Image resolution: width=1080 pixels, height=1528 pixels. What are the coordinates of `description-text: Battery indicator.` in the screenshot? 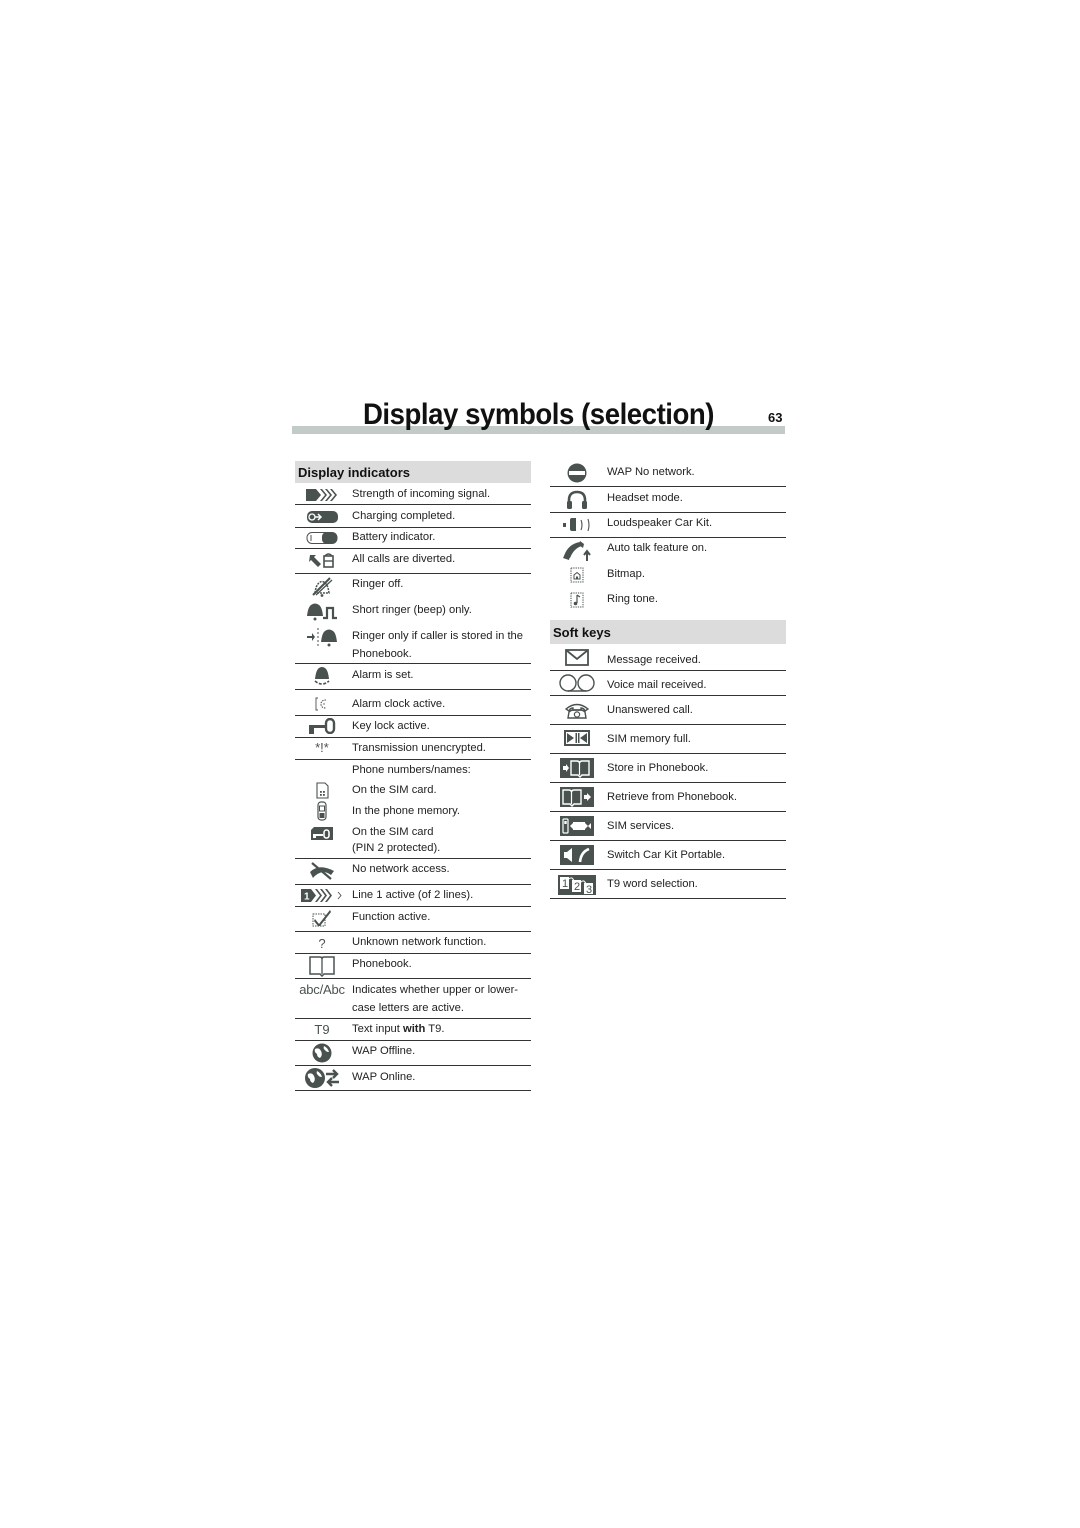 It's located at (394, 537).